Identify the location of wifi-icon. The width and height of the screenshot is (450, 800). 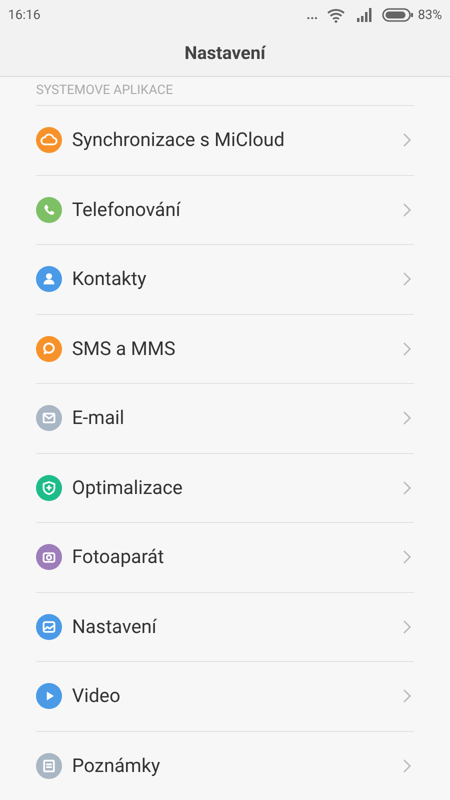
(336, 15).